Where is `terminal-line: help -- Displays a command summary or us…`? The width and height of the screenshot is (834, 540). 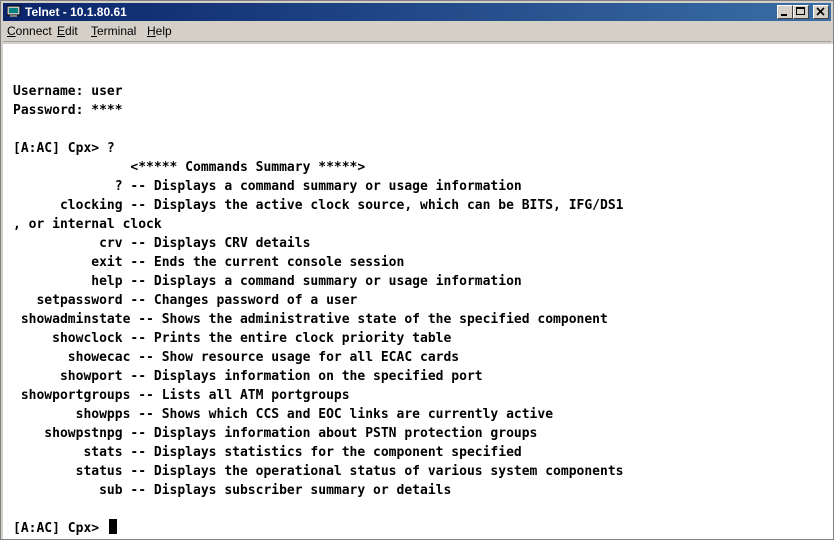 terminal-line: help -- Displays a command summary or us… is located at coordinates (267, 281).